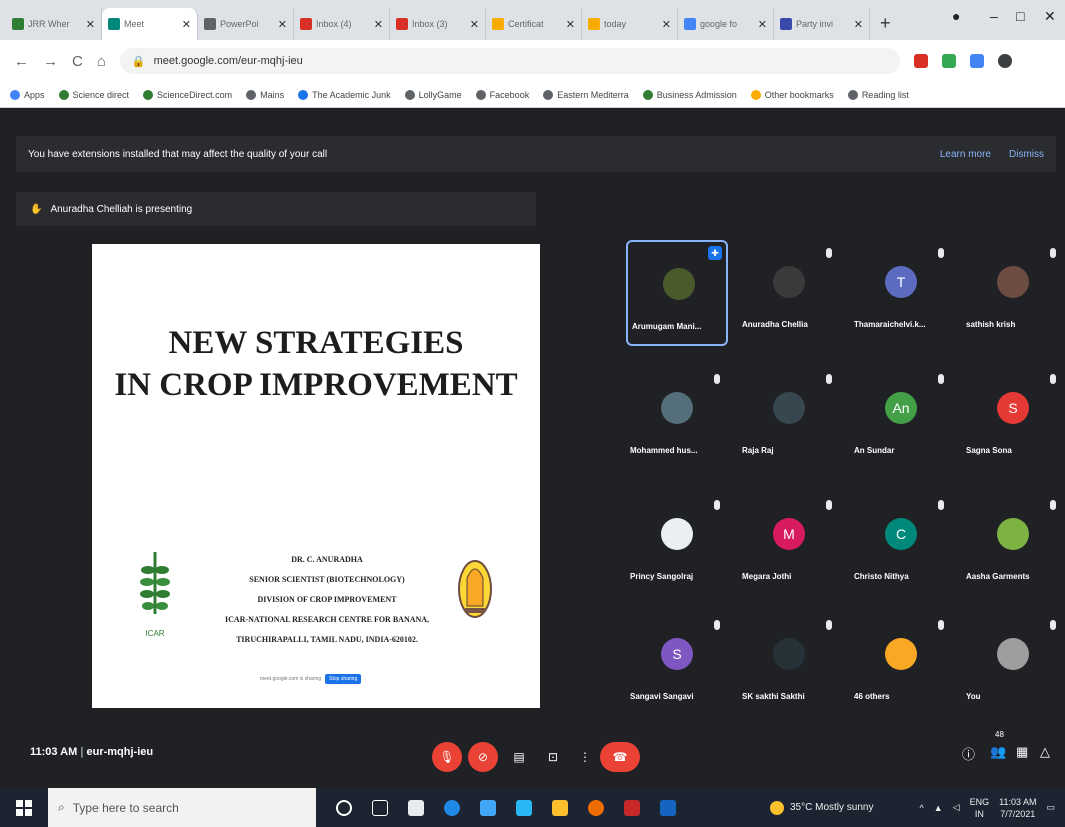 The height and width of the screenshot is (827, 1065). Describe the element at coordinates (586, 94) in the screenshot. I see `bookmark-item: Eastern Mediterra` at that location.